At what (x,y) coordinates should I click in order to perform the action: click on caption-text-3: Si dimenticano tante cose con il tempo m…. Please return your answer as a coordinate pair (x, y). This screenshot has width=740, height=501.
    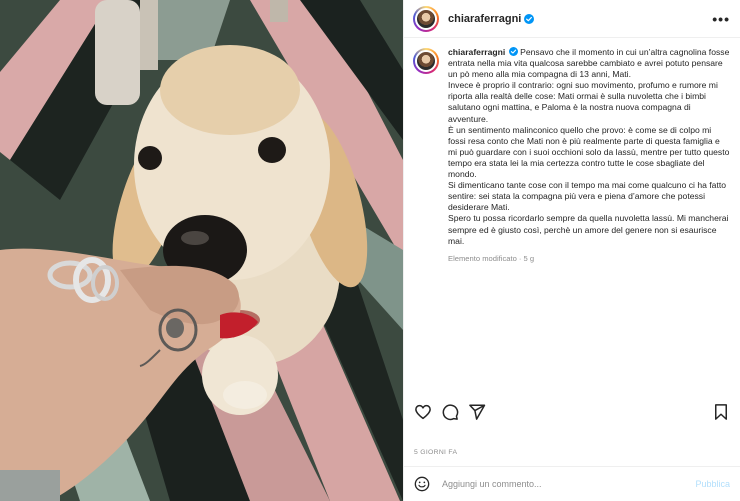
    Looking at the image, I should click on (587, 196).